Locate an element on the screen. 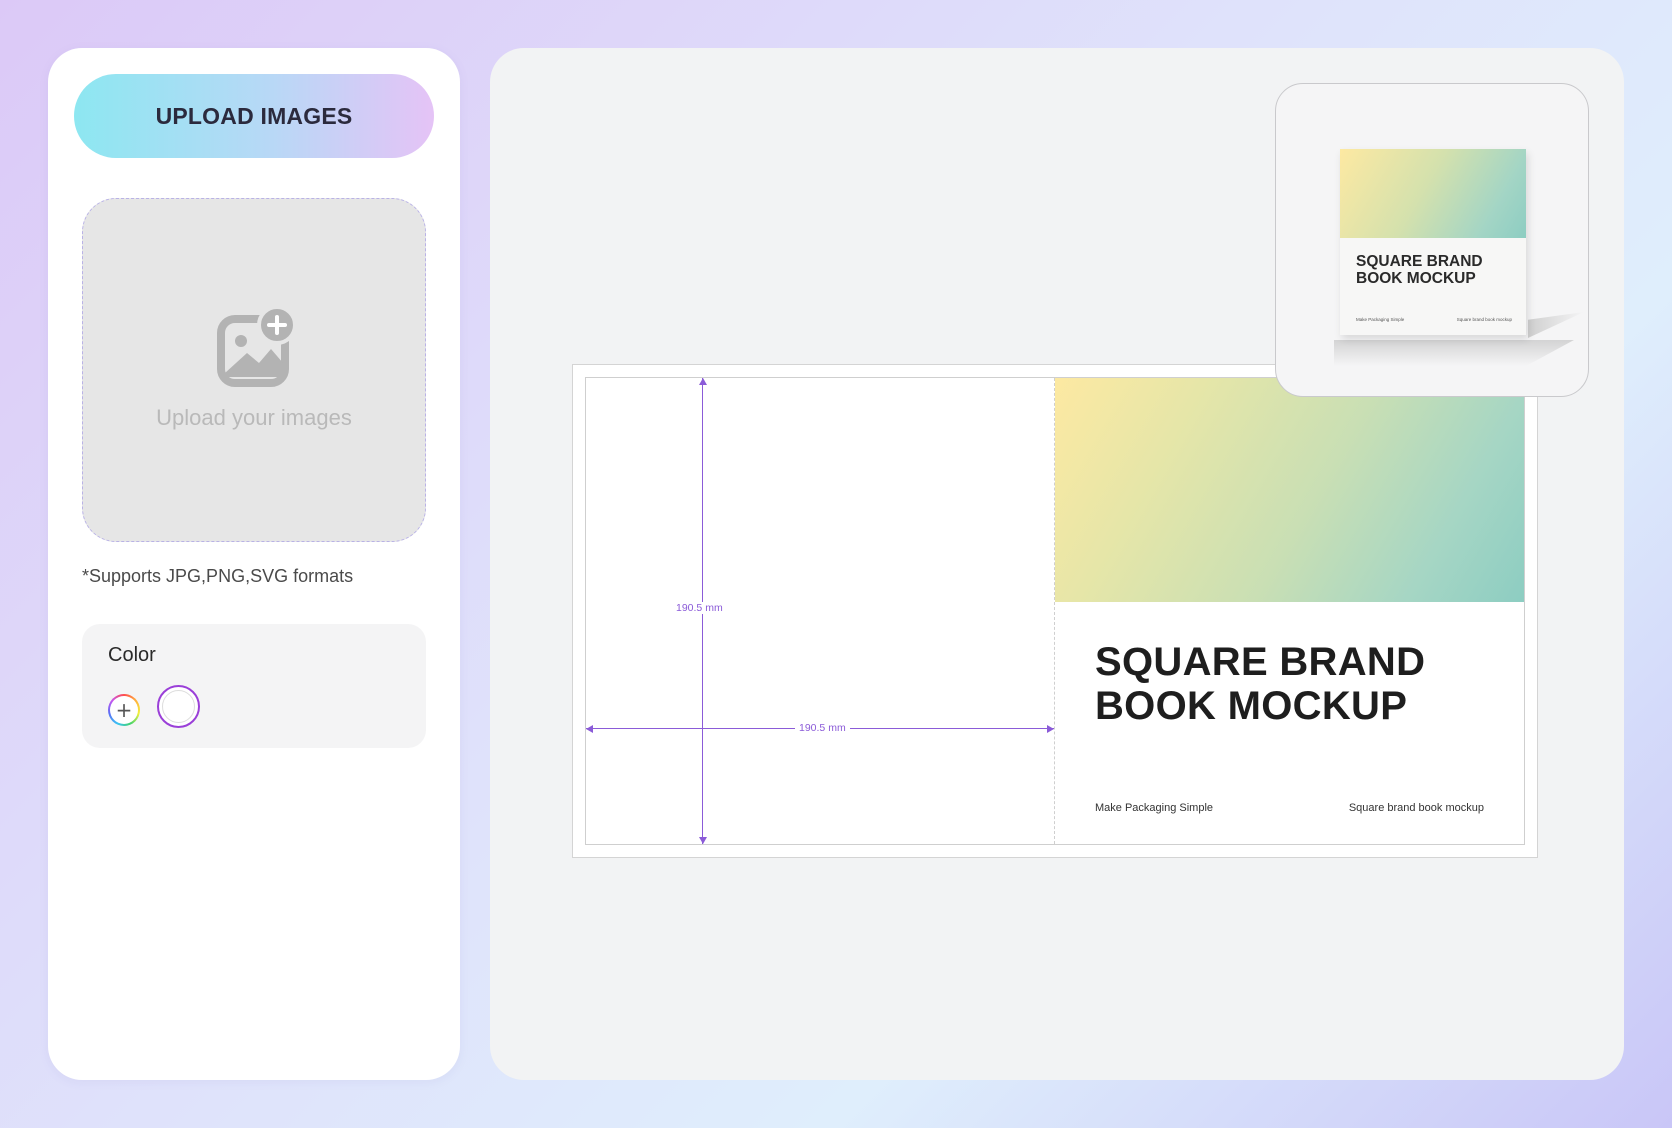 The height and width of the screenshot is (1128, 1672). dropzone-label: Upload your images is located at coordinates (254, 417).